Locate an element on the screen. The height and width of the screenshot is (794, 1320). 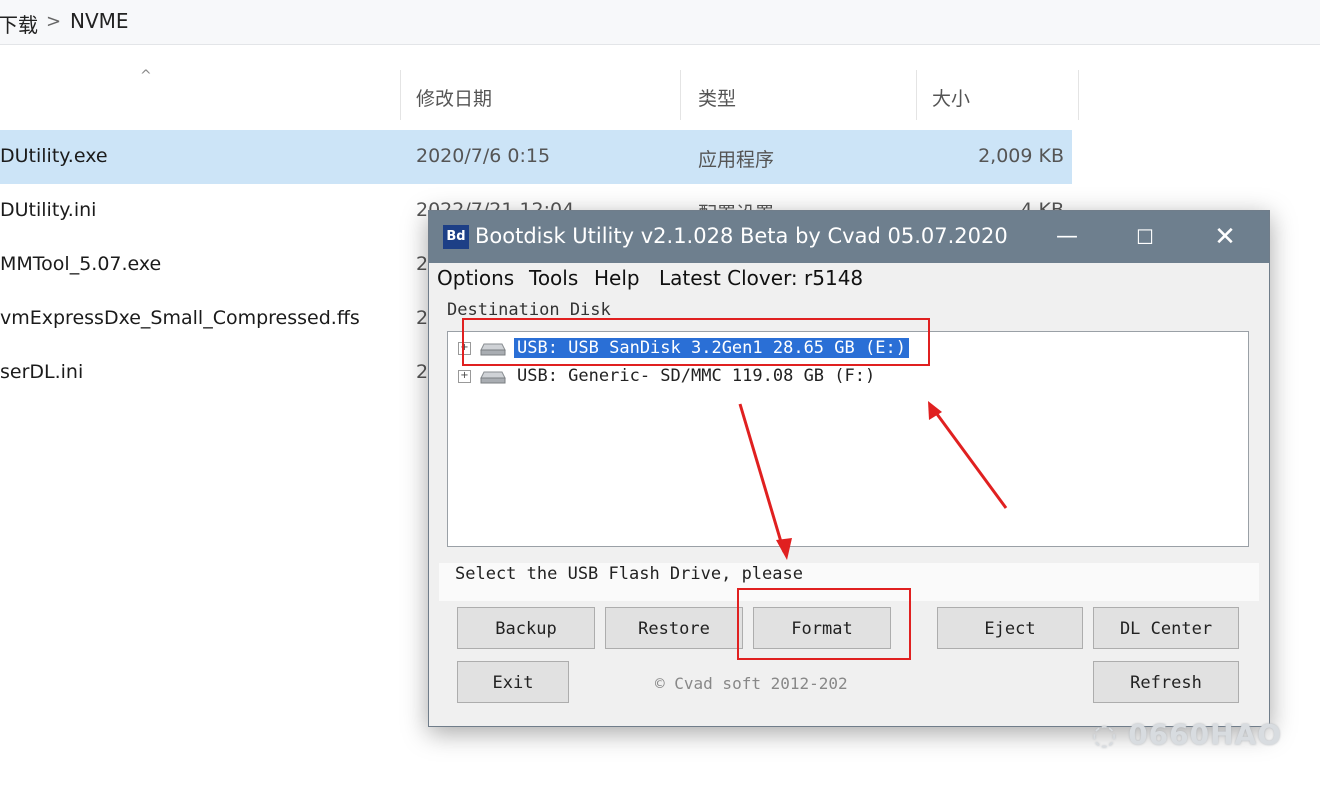
watermark-logo: ◌ 0660HAO is located at coordinates (1187, 734).